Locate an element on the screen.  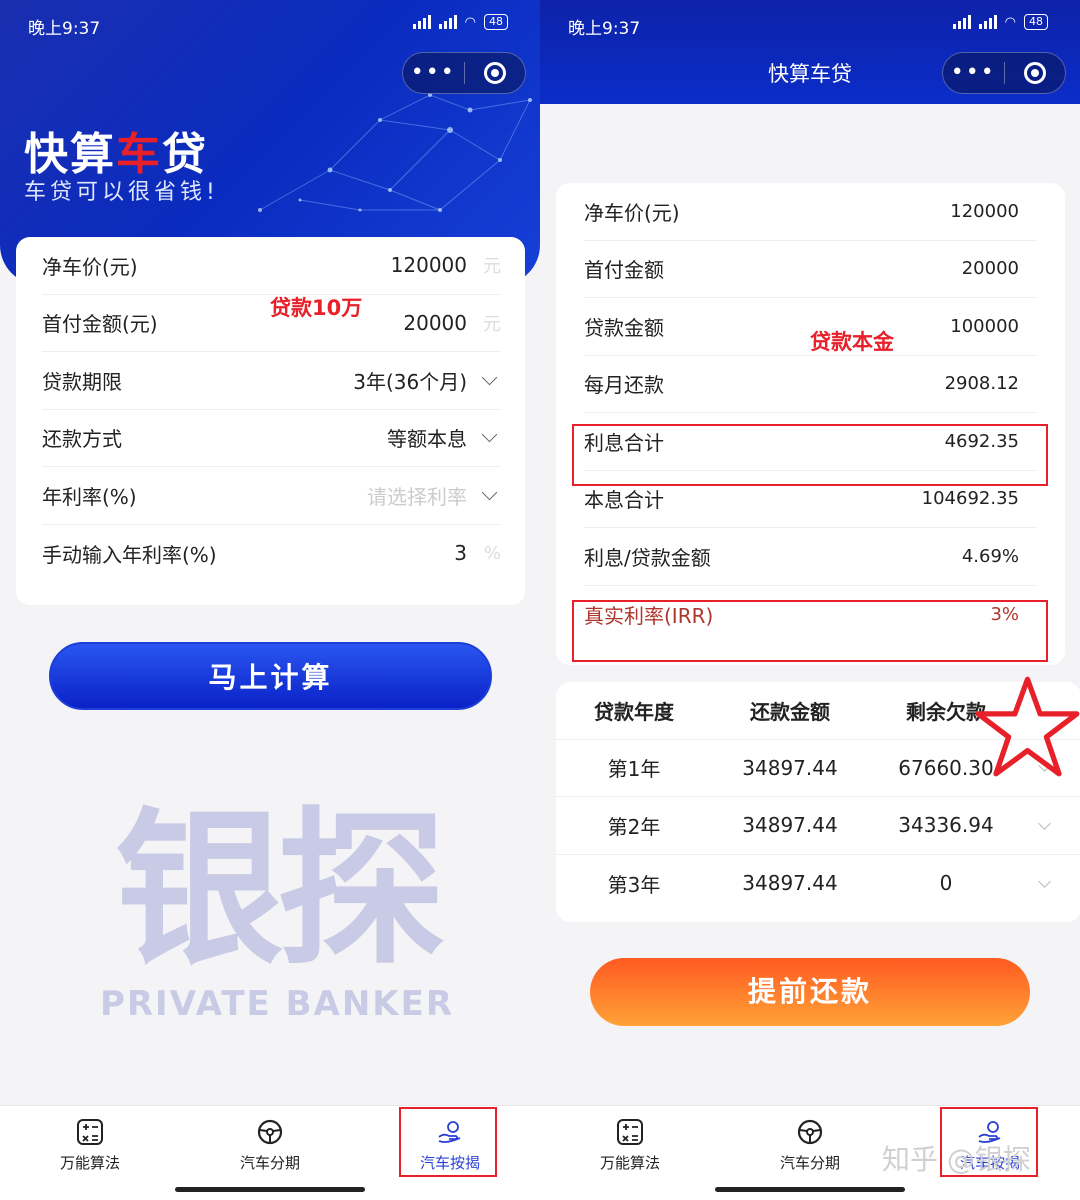
table-row: 第3年 34897.44 0 is located at coordinates (818, 884).